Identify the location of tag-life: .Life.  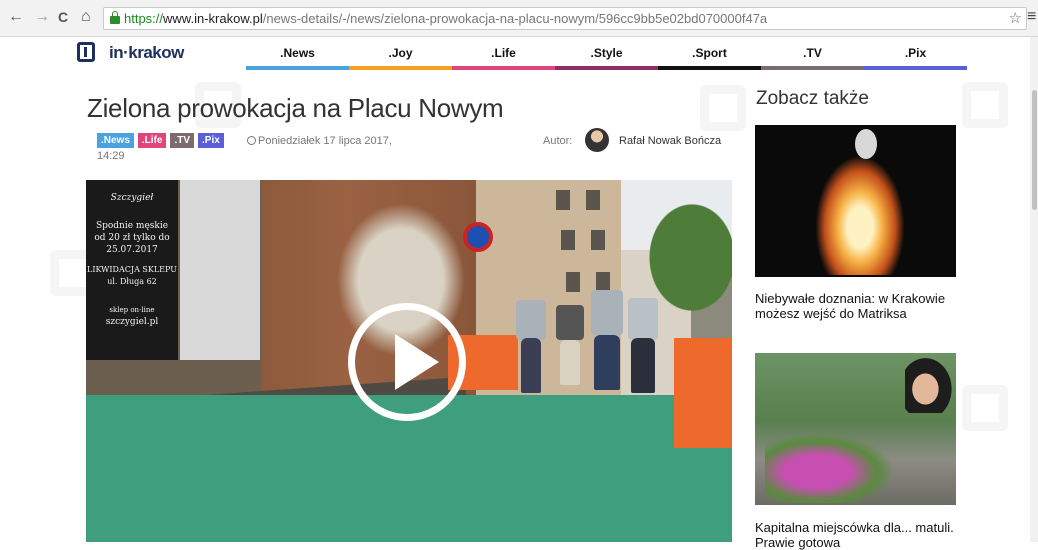
(152, 140).